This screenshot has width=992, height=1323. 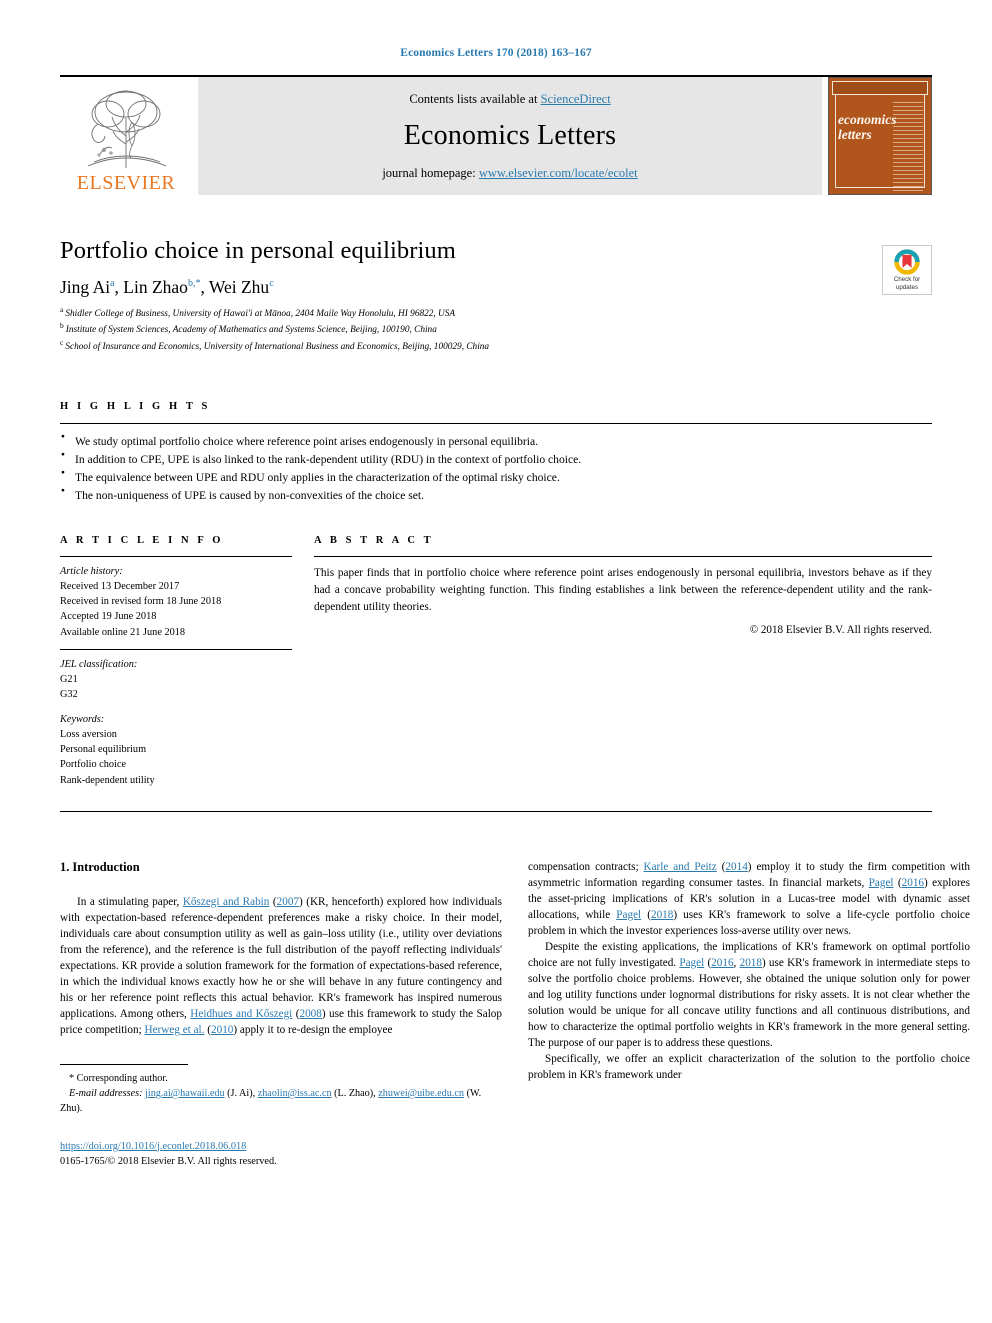 What do you see at coordinates (421, 1093) in the screenshot?
I see `email-link-wei-zhu: zhuwei@uibe.edu.cn` at bounding box center [421, 1093].